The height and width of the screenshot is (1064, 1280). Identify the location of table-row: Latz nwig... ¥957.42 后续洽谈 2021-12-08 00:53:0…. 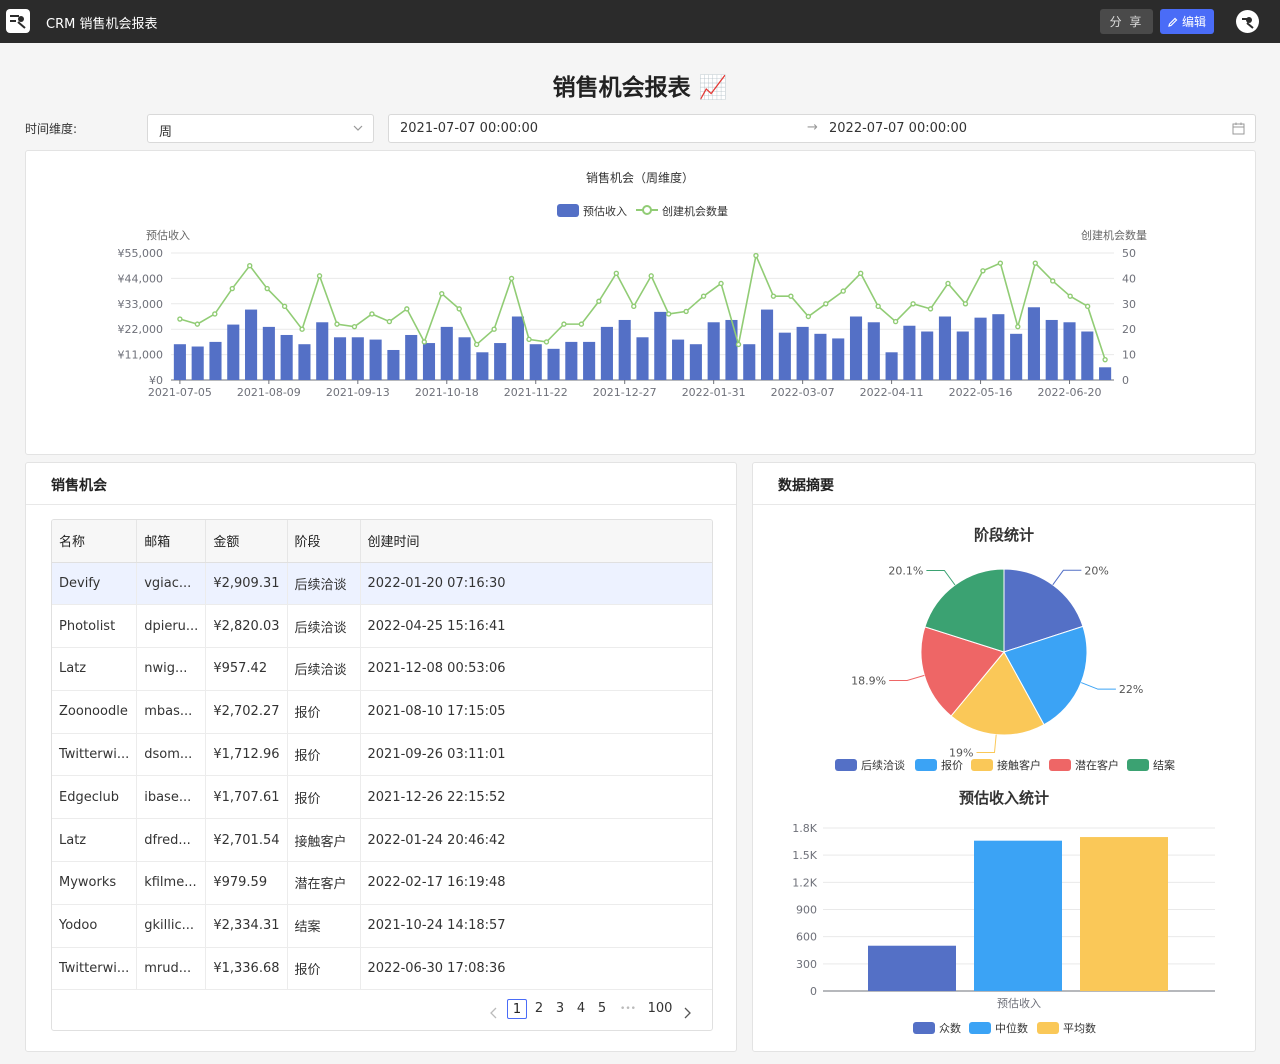
(382, 669).